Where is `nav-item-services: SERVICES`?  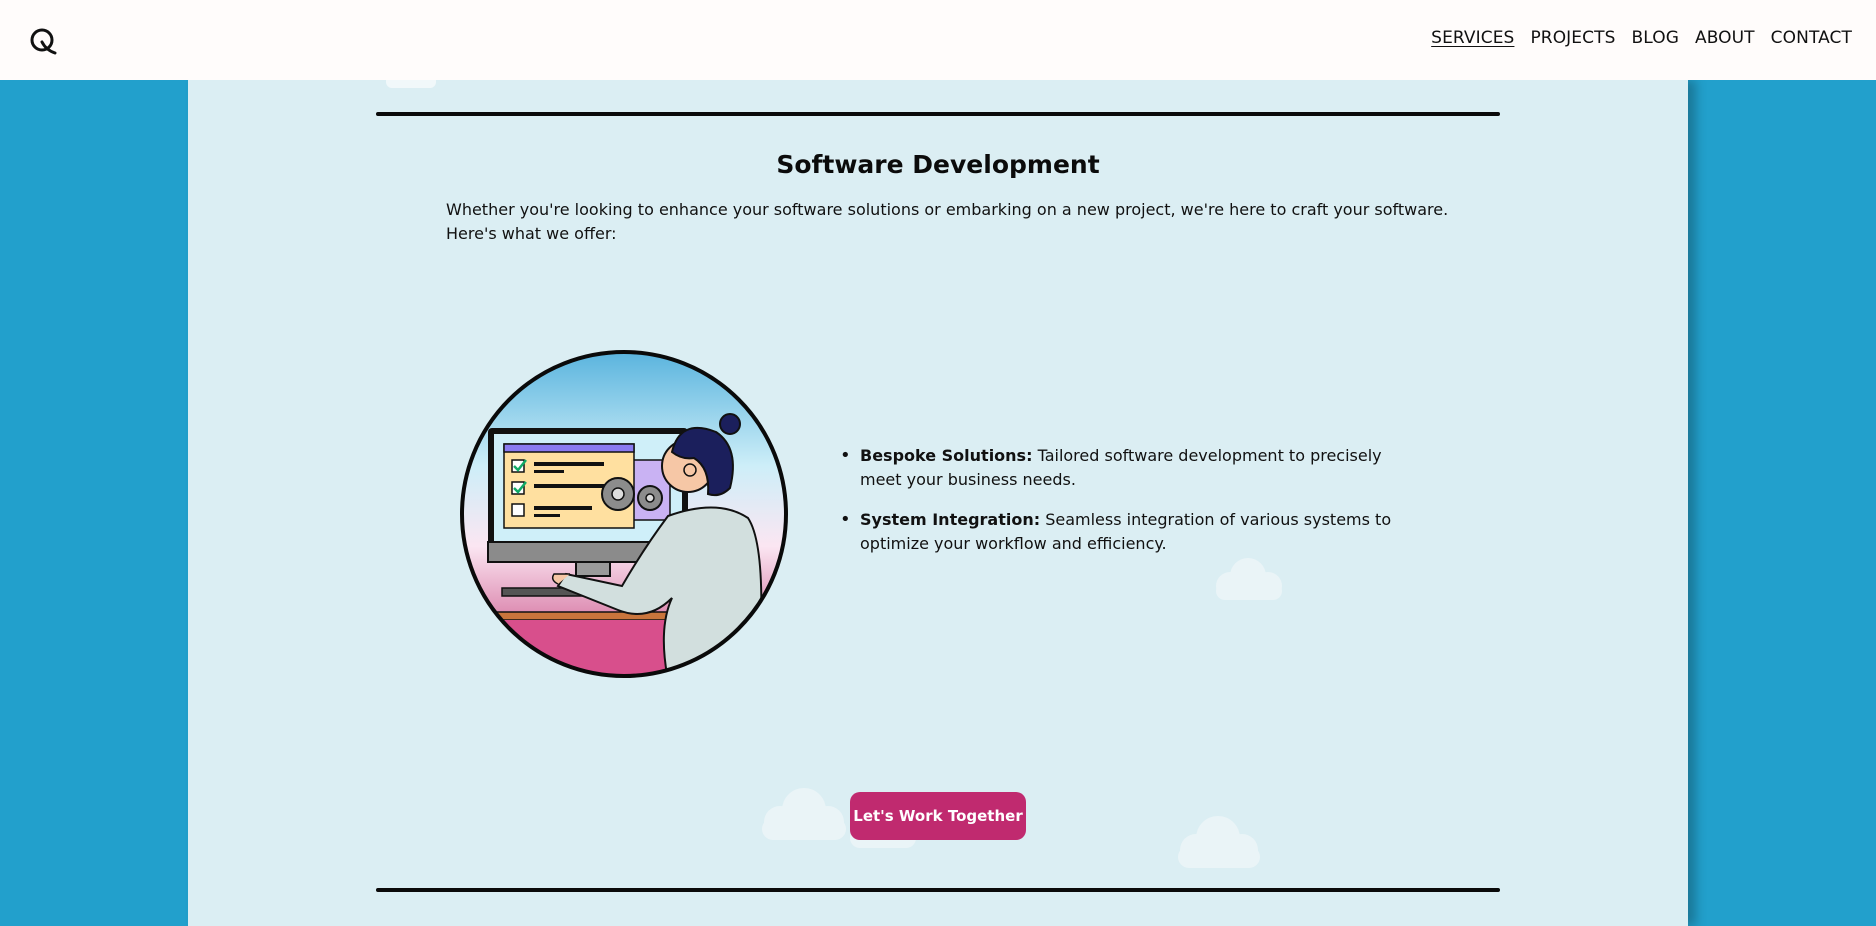
nav-item-services: SERVICES is located at coordinates (1472, 38).